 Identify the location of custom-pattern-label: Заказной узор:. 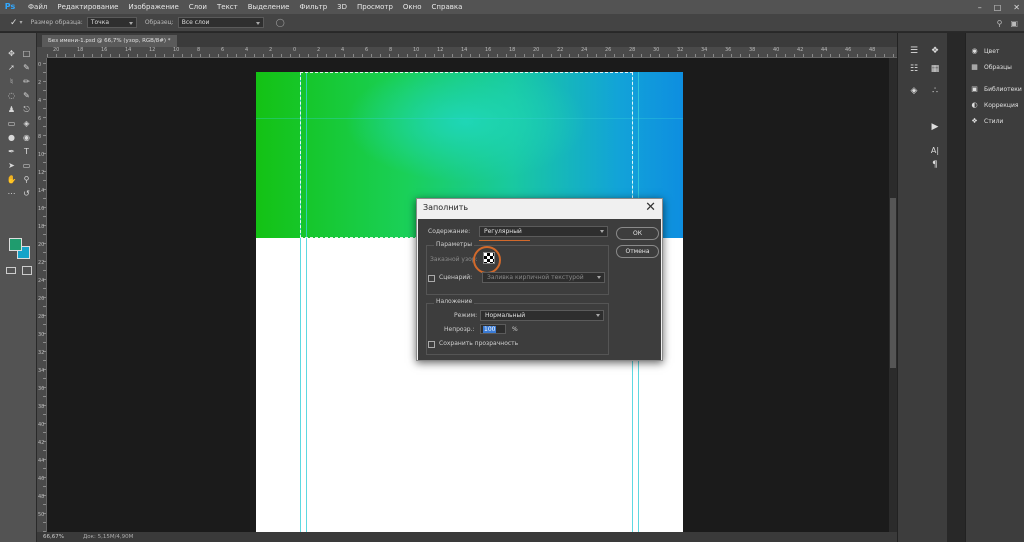
(454, 259).